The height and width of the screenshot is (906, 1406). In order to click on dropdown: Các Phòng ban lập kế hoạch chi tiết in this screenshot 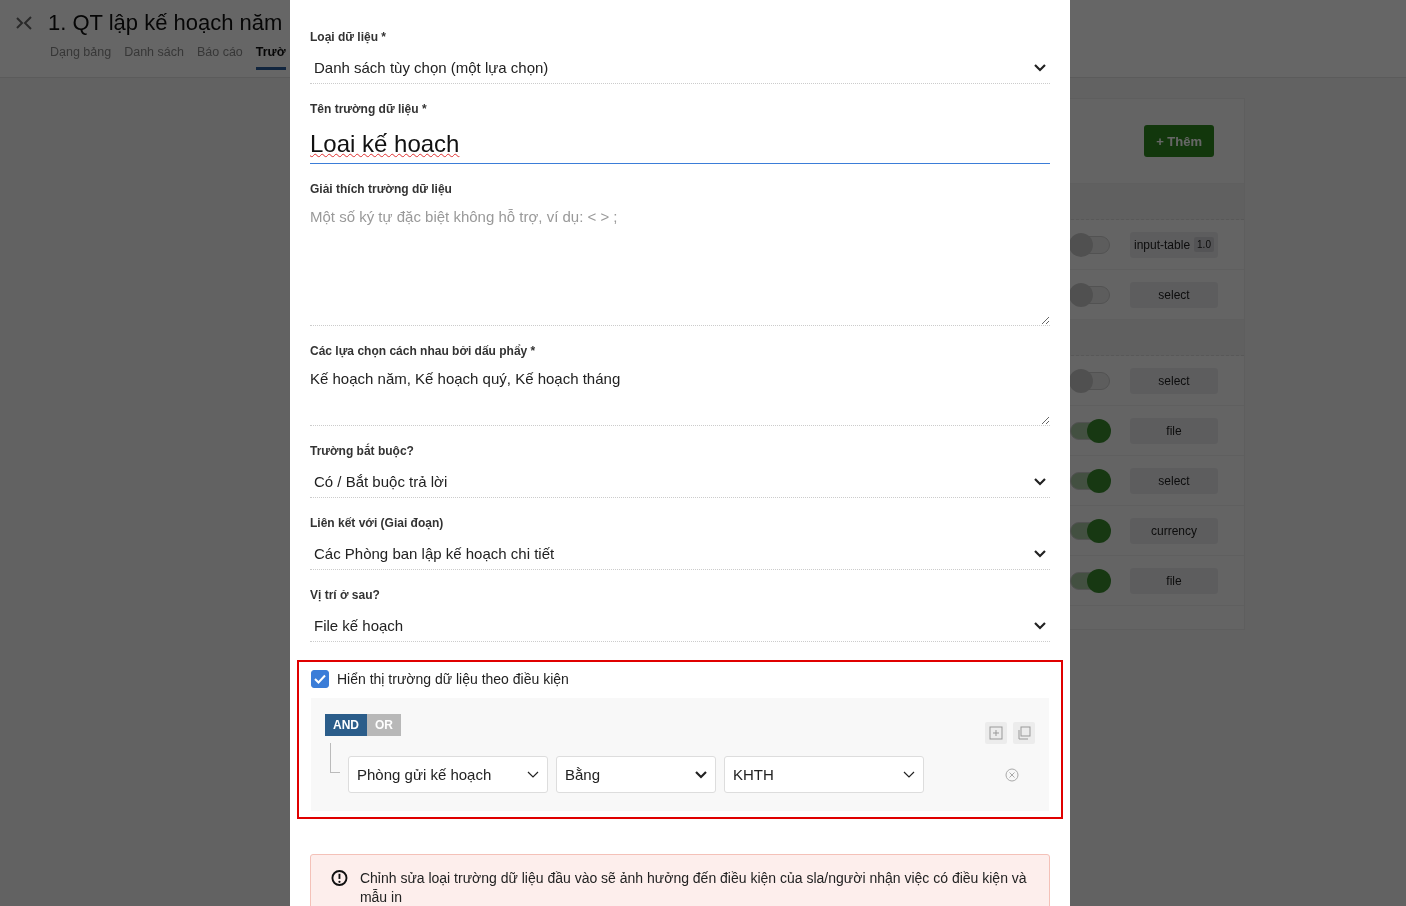, I will do `click(680, 554)`.